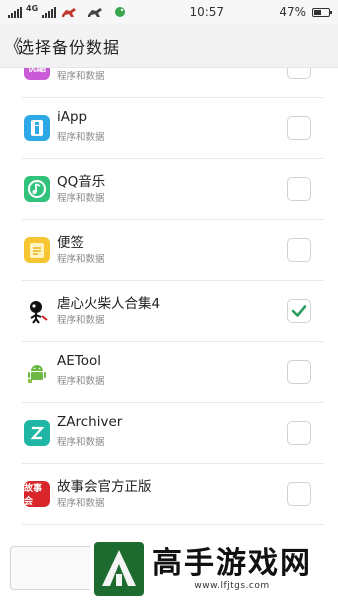 The height and width of the screenshot is (600, 338). I want to click on list-item: QQ音乐程序和数据, so click(169, 189).